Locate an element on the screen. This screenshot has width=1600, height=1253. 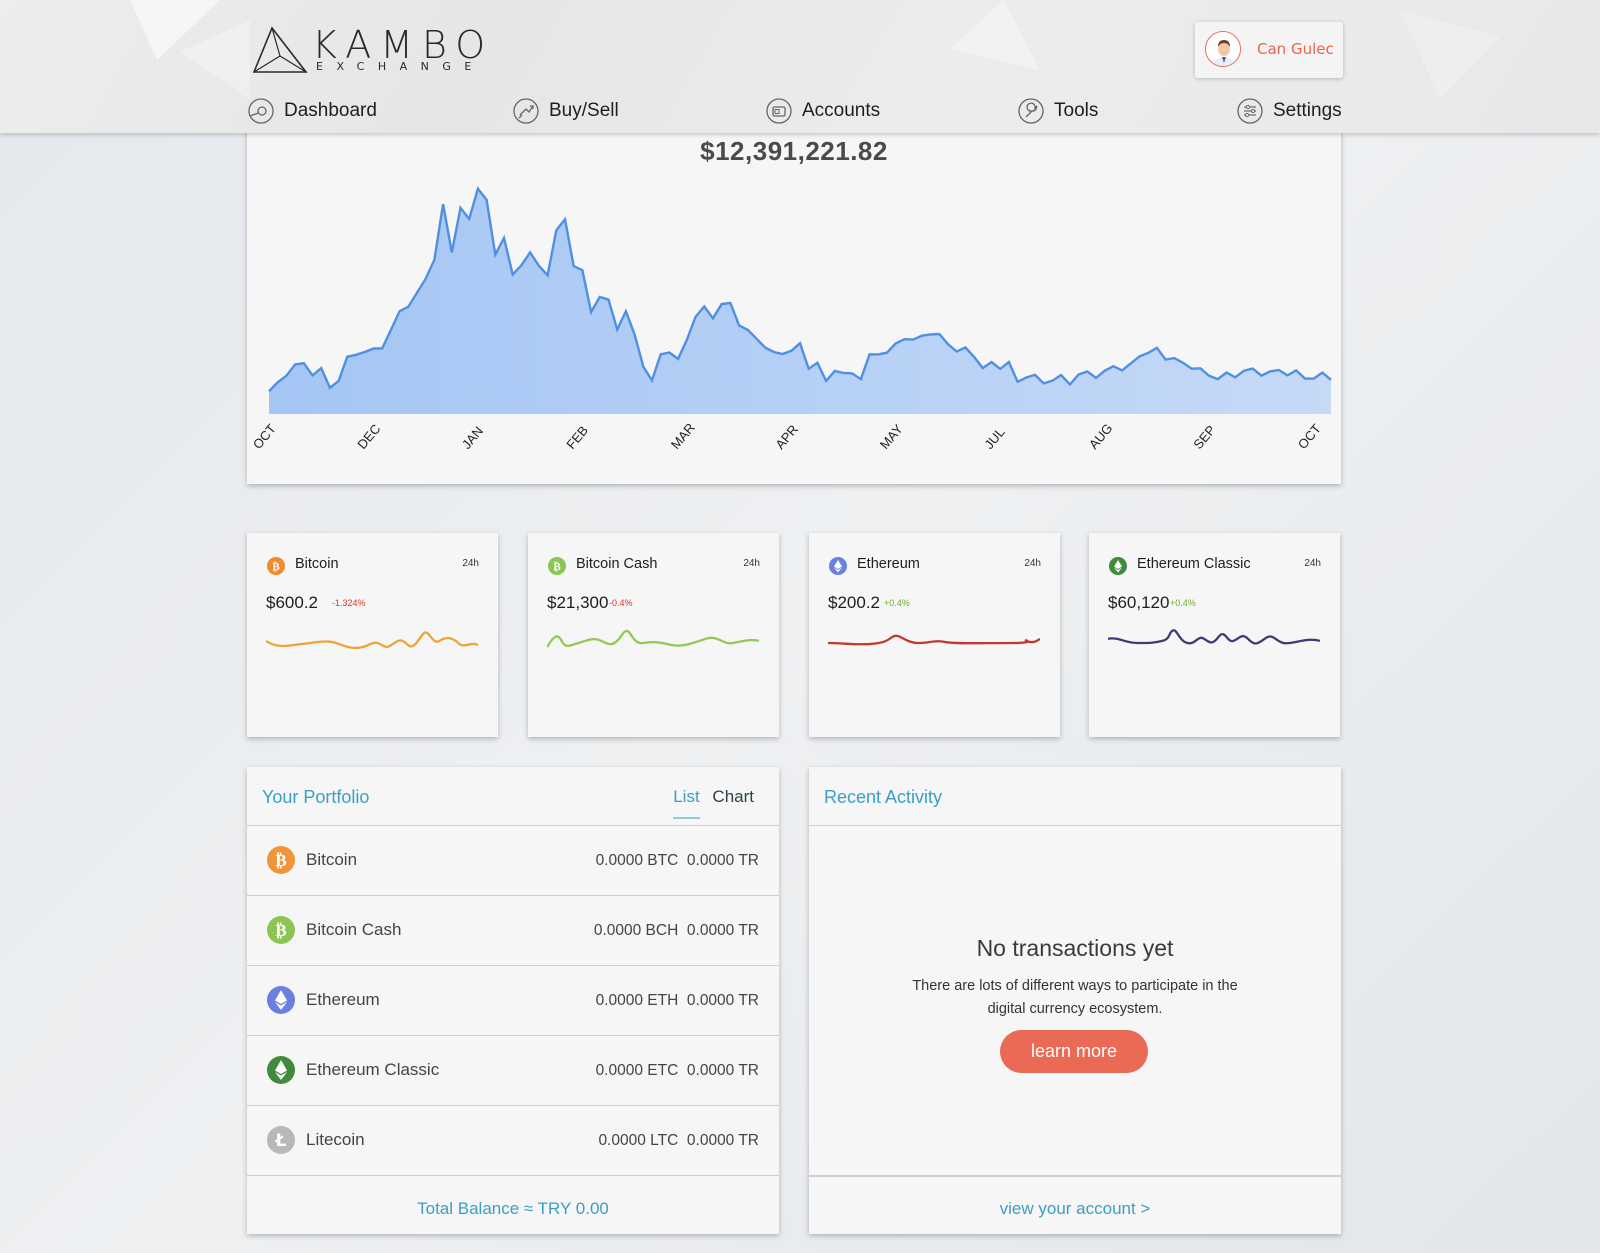
ethereum-icon is located at coordinates (838, 566).